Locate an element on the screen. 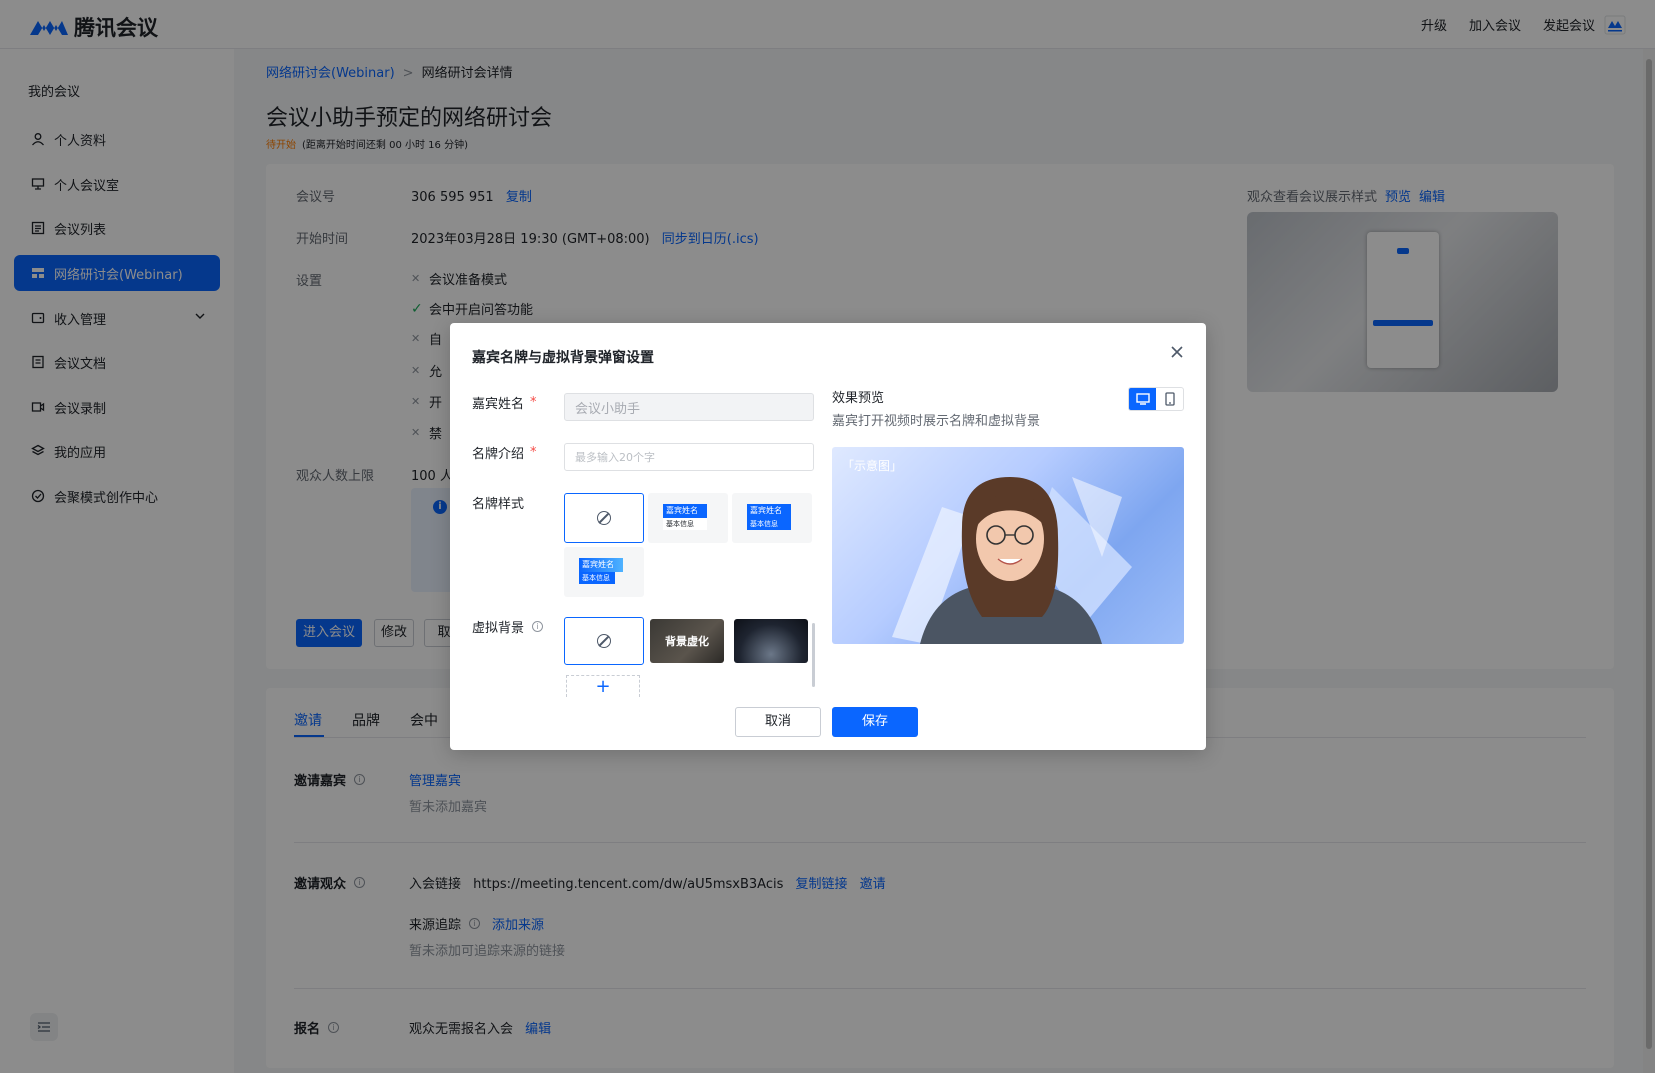 This screenshot has height=1073, width=1655. illustration-tag: 「示意图」 is located at coordinates (872, 466).